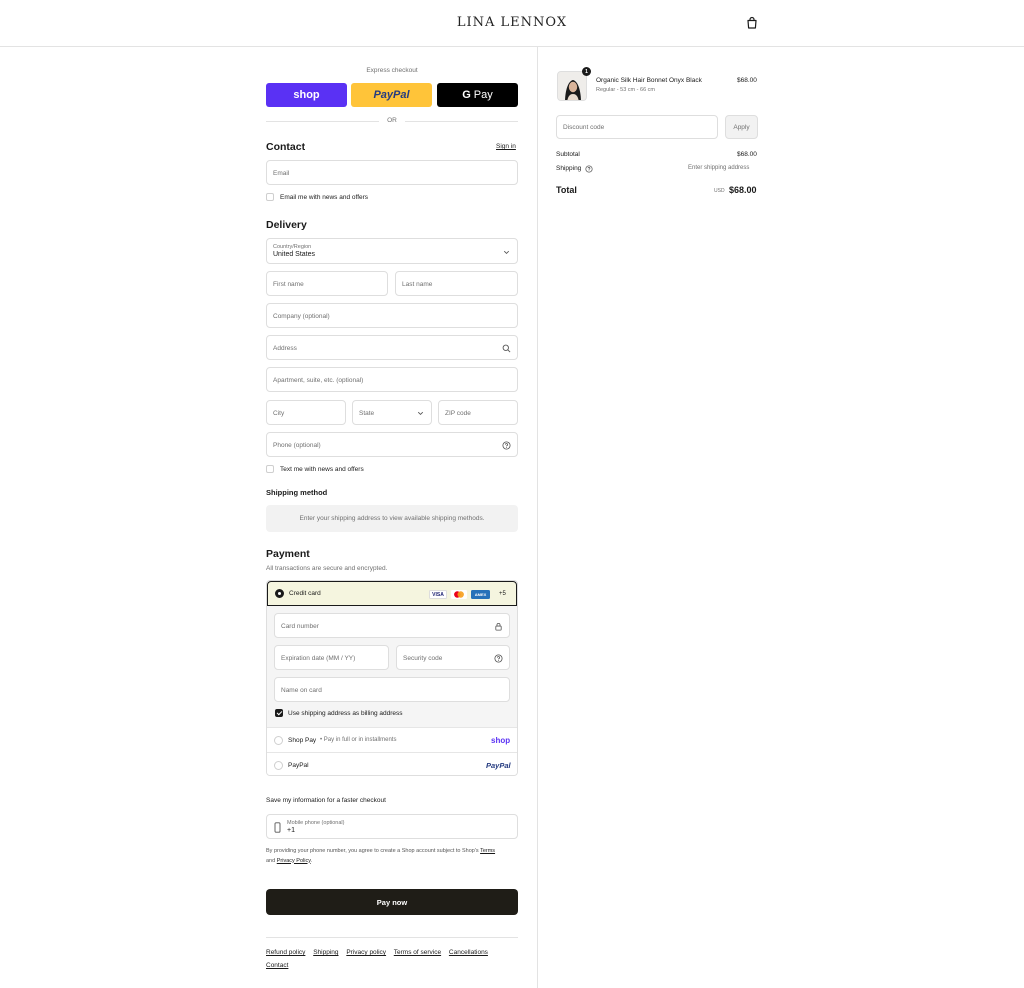 This screenshot has width=1024, height=988. Describe the element at coordinates (279, 713) in the screenshot. I see `billing-address-checkbox` at that location.